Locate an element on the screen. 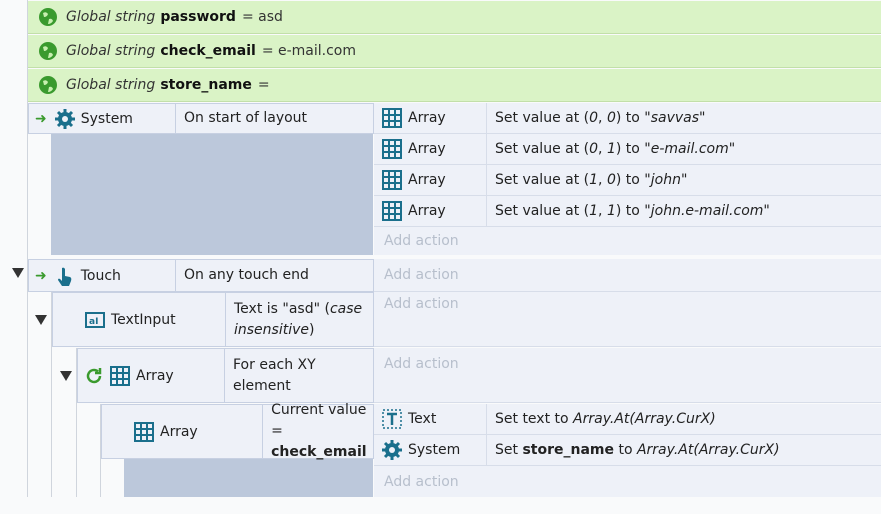 The width and height of the screenshot is (881, 514). condition-object: aI TextInput is located at coordinates (139, 319).